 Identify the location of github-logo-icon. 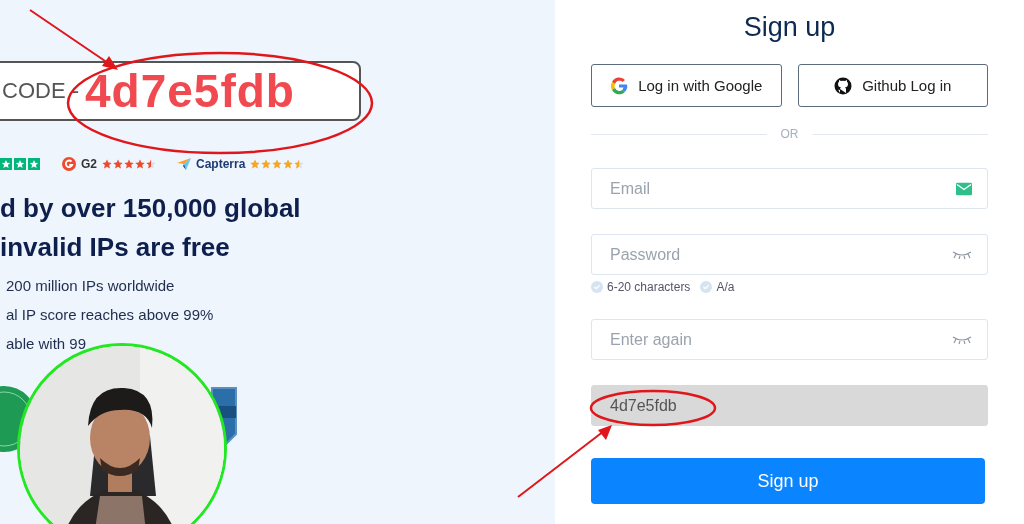
(843, 85).